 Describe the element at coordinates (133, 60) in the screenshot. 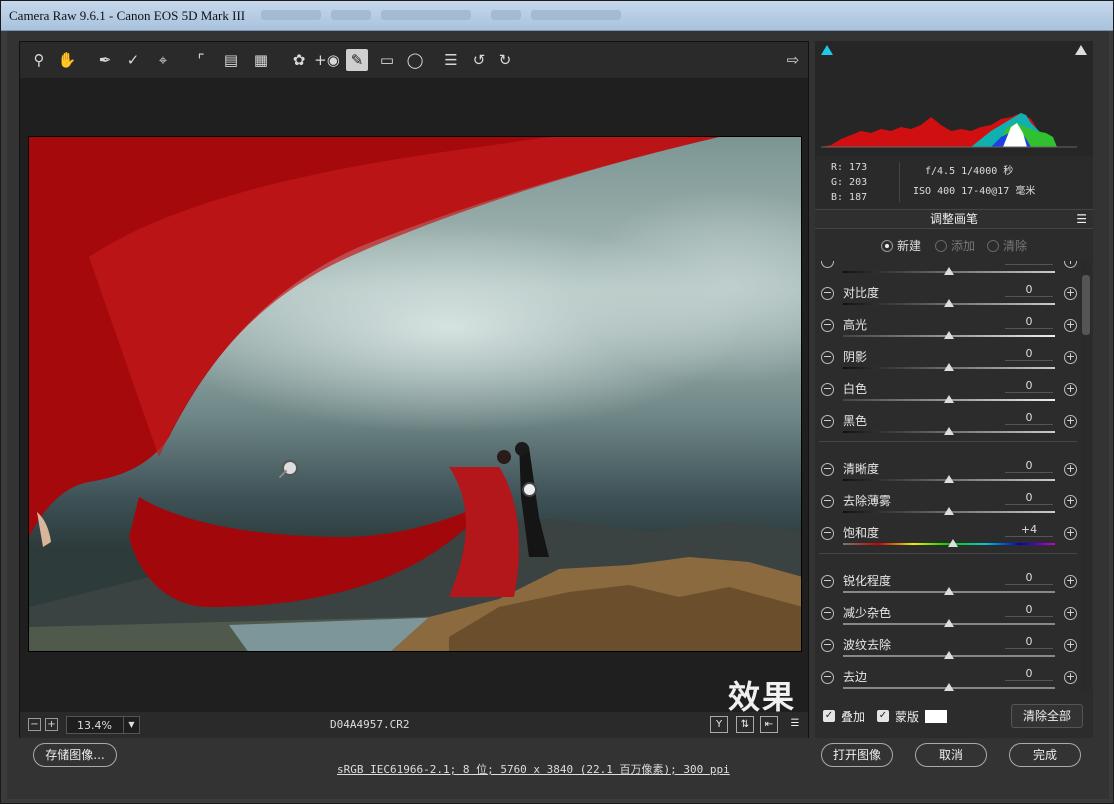

I see `color-sampler-icon: ✓` at that location.